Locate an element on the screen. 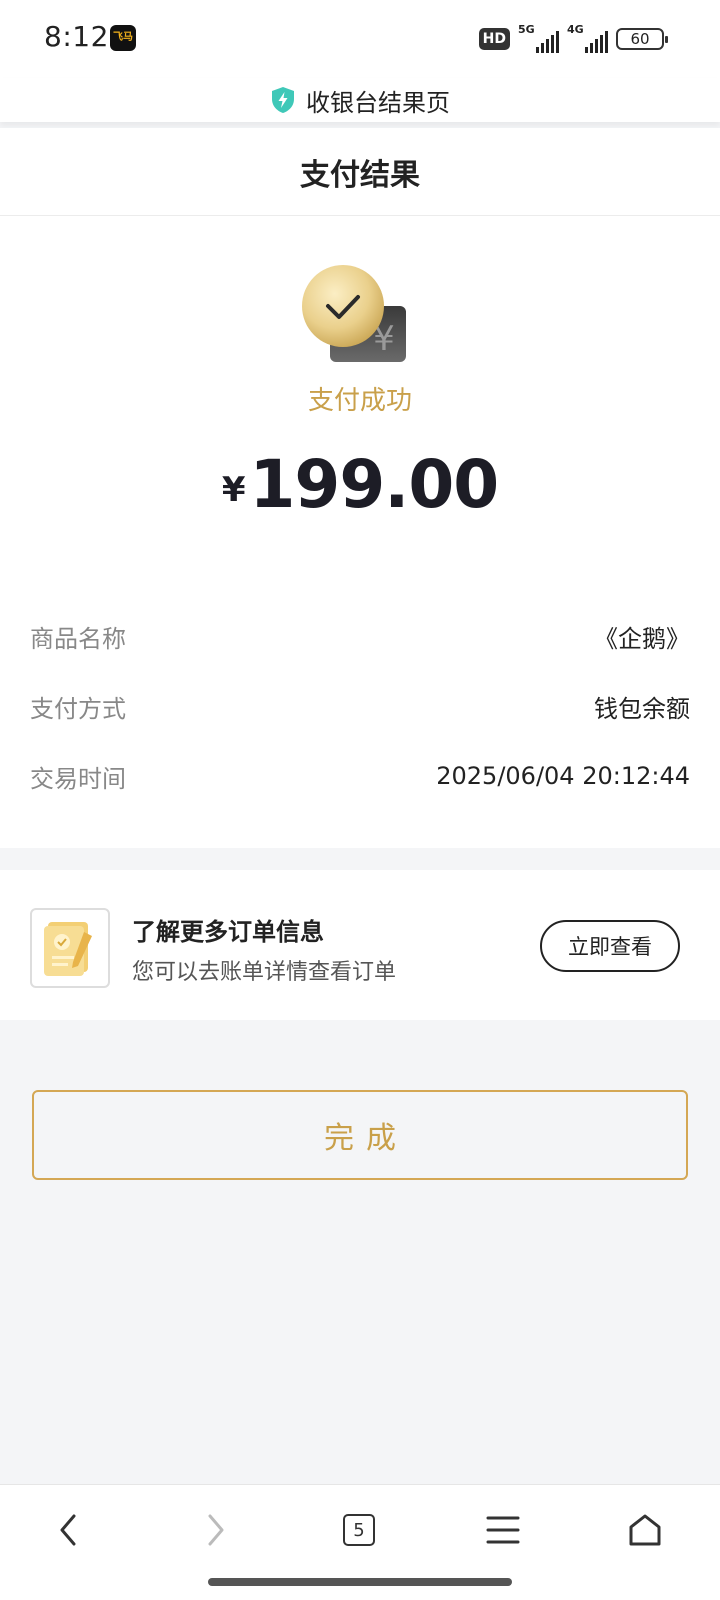  status-time: 8:12 is located at coordinates (76, 36).